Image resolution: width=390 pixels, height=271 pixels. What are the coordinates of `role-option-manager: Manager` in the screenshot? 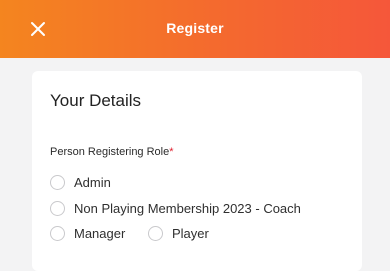 It's located at (87, 233).